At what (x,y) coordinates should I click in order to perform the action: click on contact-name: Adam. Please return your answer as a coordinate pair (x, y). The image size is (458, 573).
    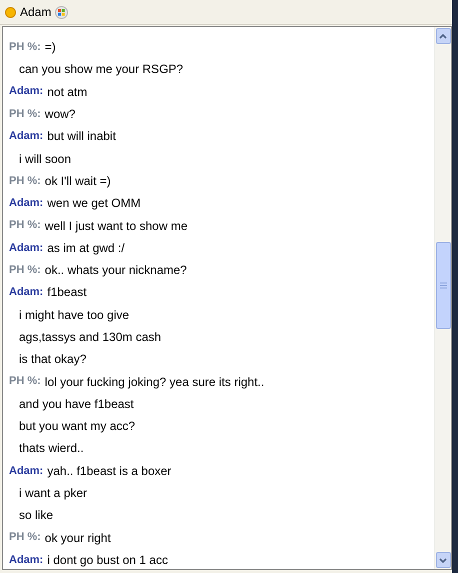
    Looking at the image, I should click on (36, 12).